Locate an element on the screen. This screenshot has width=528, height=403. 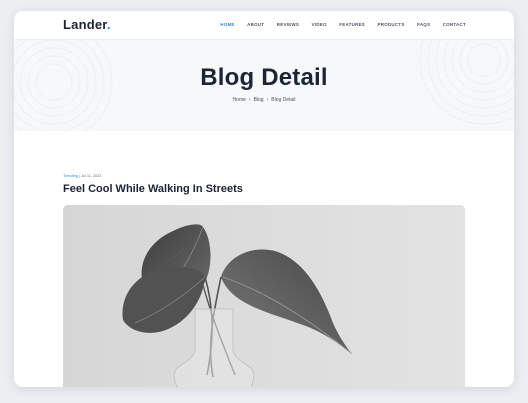
post-category: Trending is located at coordinates (70, 176).